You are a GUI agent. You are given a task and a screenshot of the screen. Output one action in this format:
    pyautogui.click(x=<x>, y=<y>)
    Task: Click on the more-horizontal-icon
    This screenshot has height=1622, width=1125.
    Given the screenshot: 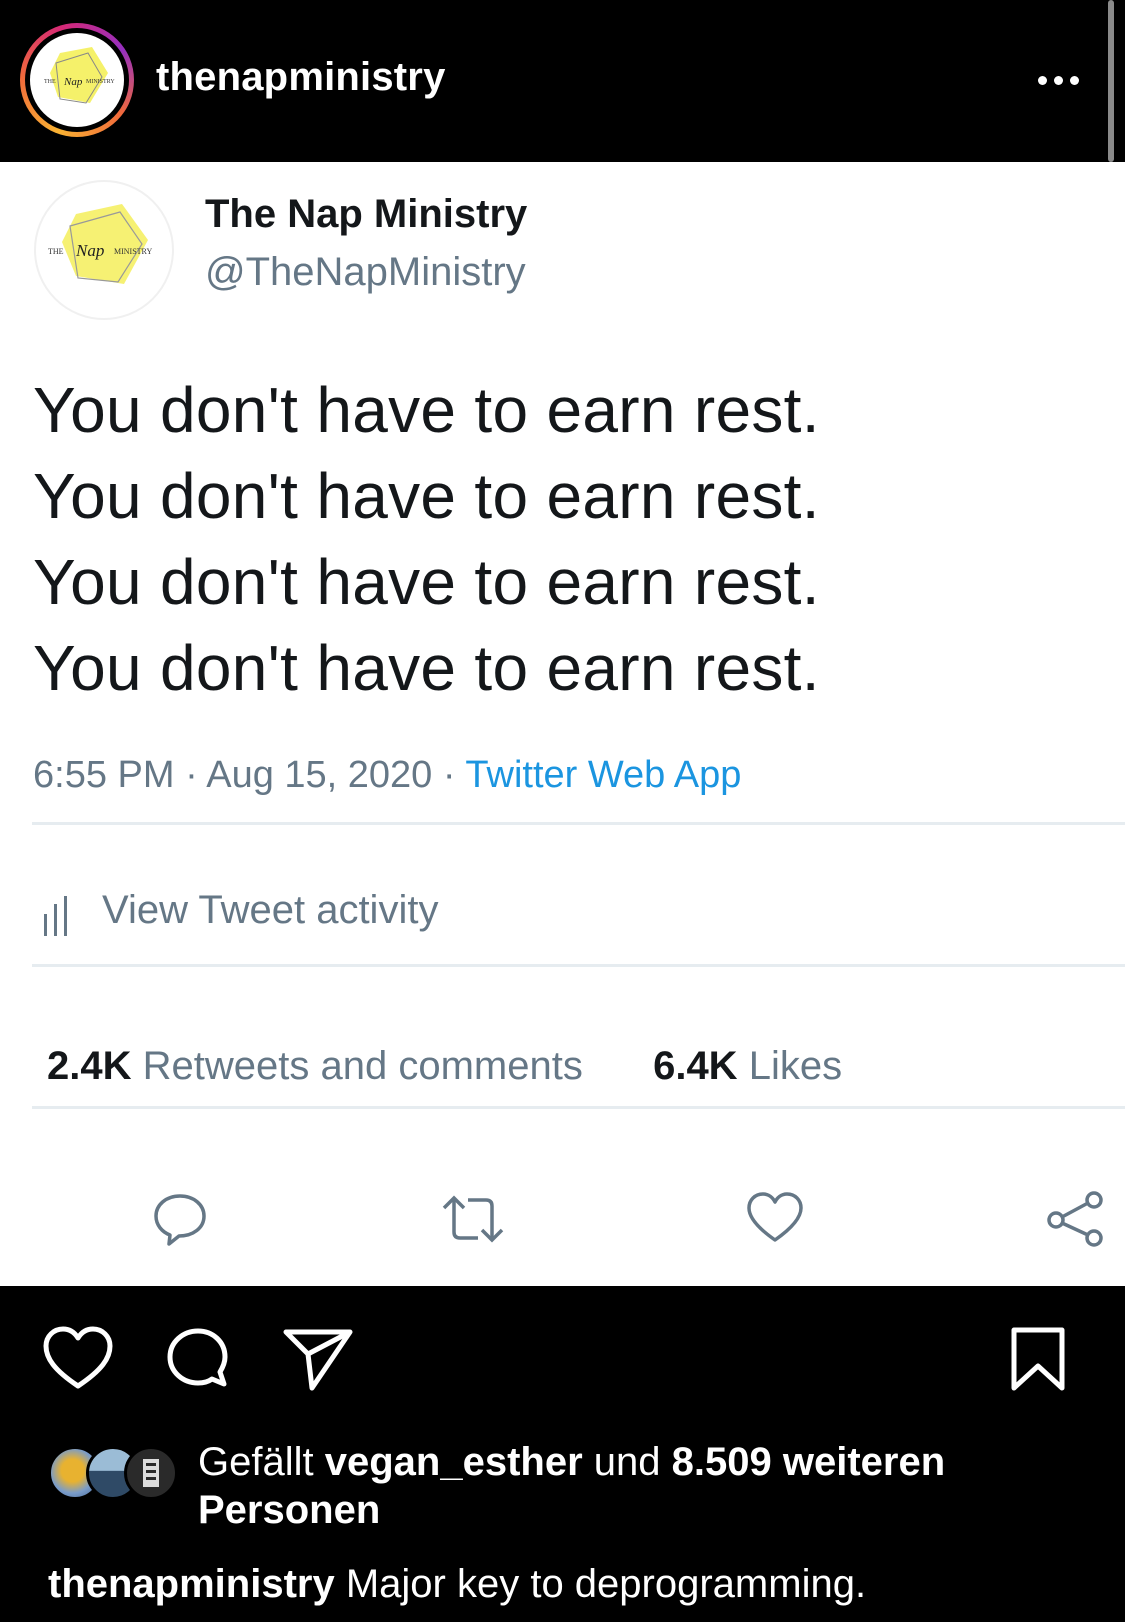 What is the action you would take?
    pyautogui.click(x=1060, y=80)
    